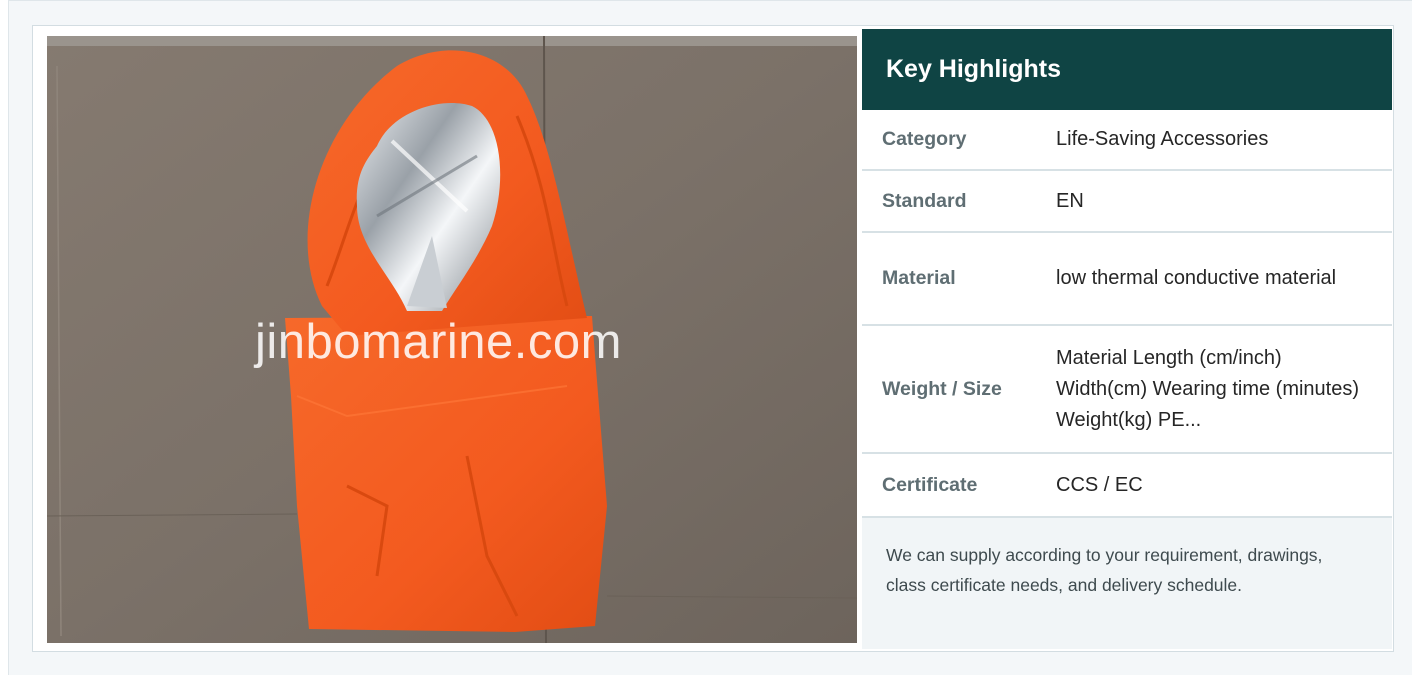  What do you see at coordinates (1127, 202) in the screenshot?
I see `highlight-row-standard: Standard EN` at bounding box center [1127, 202].